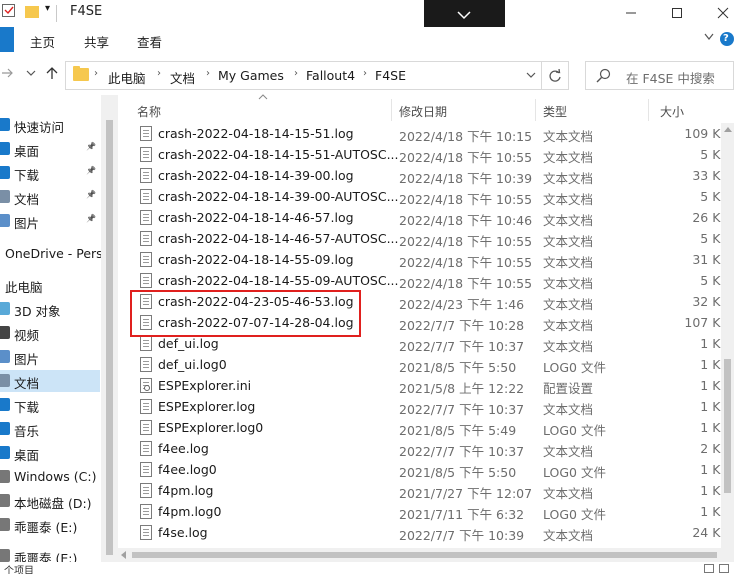  Describe the element at coordinates (50, 477) in the screenshot. I see `sidebar-item: Windows (C:)` at that location.